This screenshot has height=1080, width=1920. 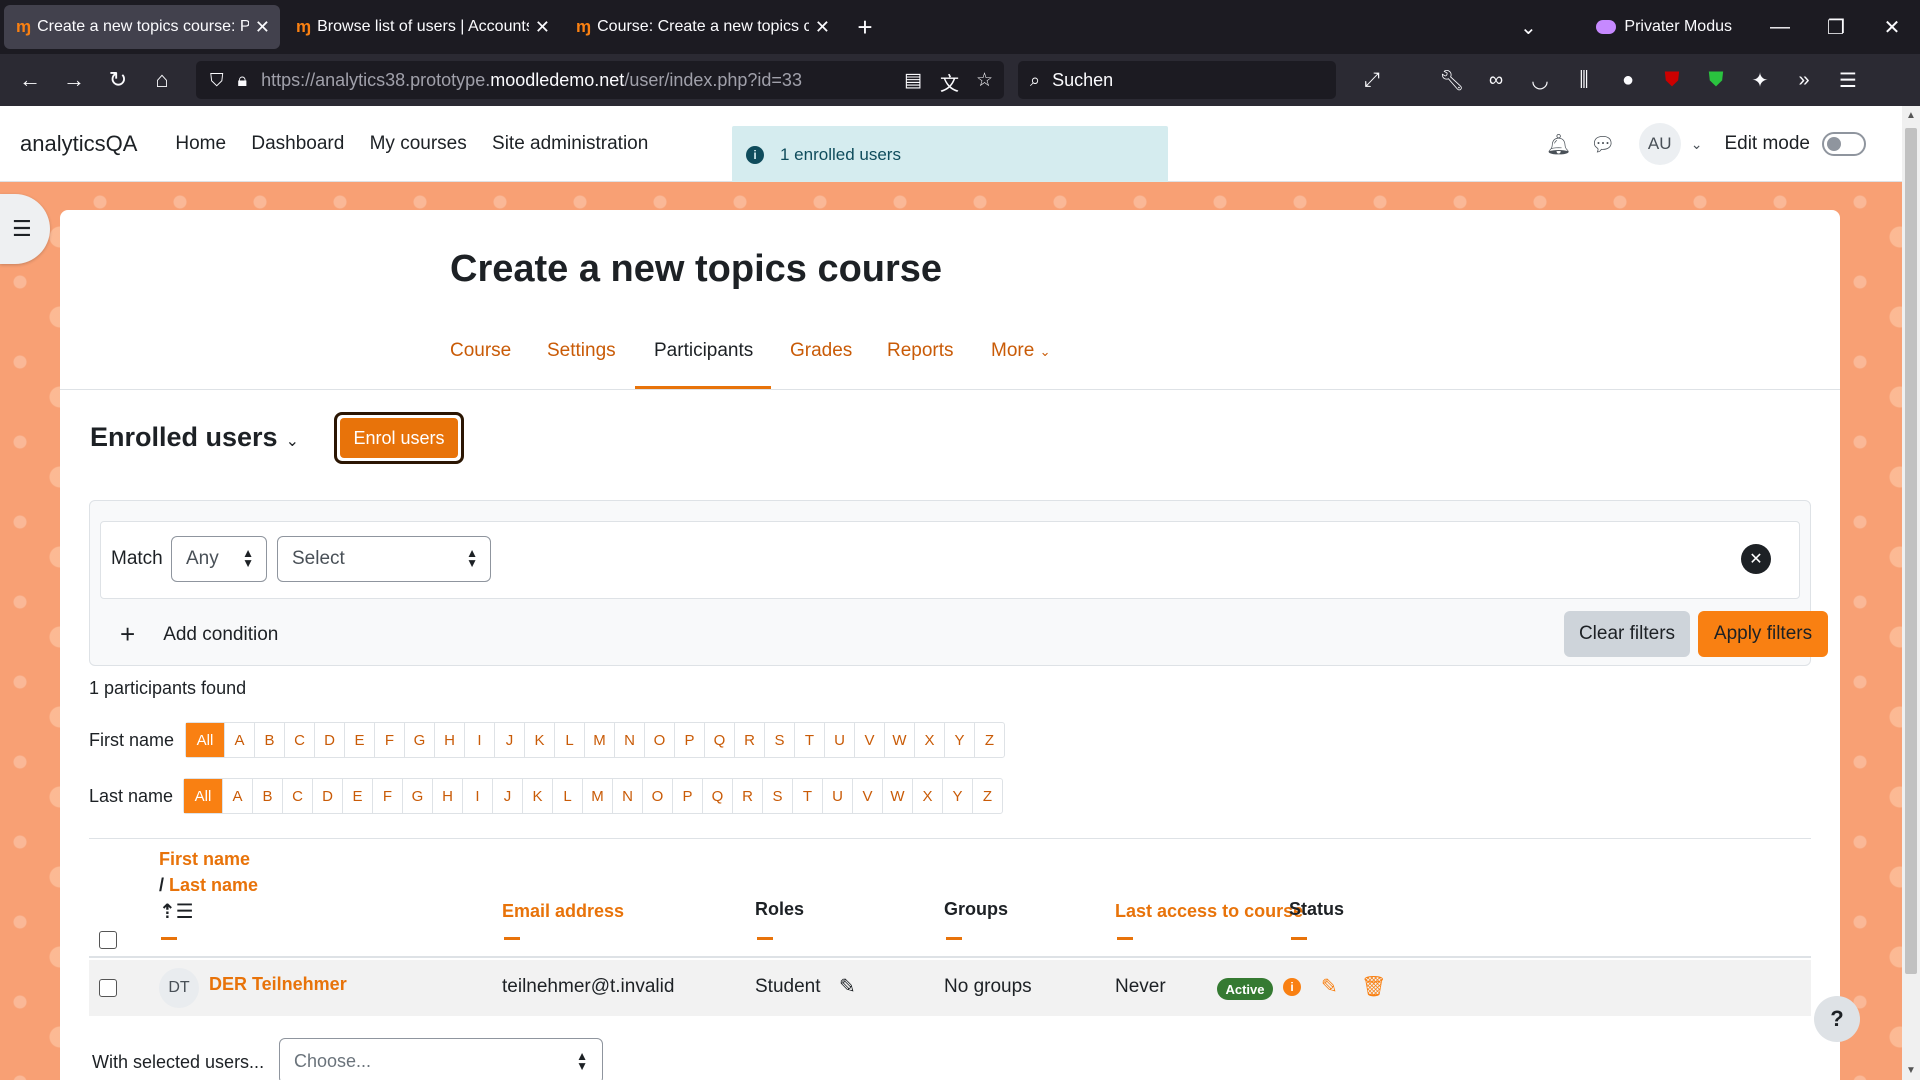 What do you see at coordinates (563, 911) in the screenshot?
I see `sort-email-link: Email address` at bounding box center [563, 911].